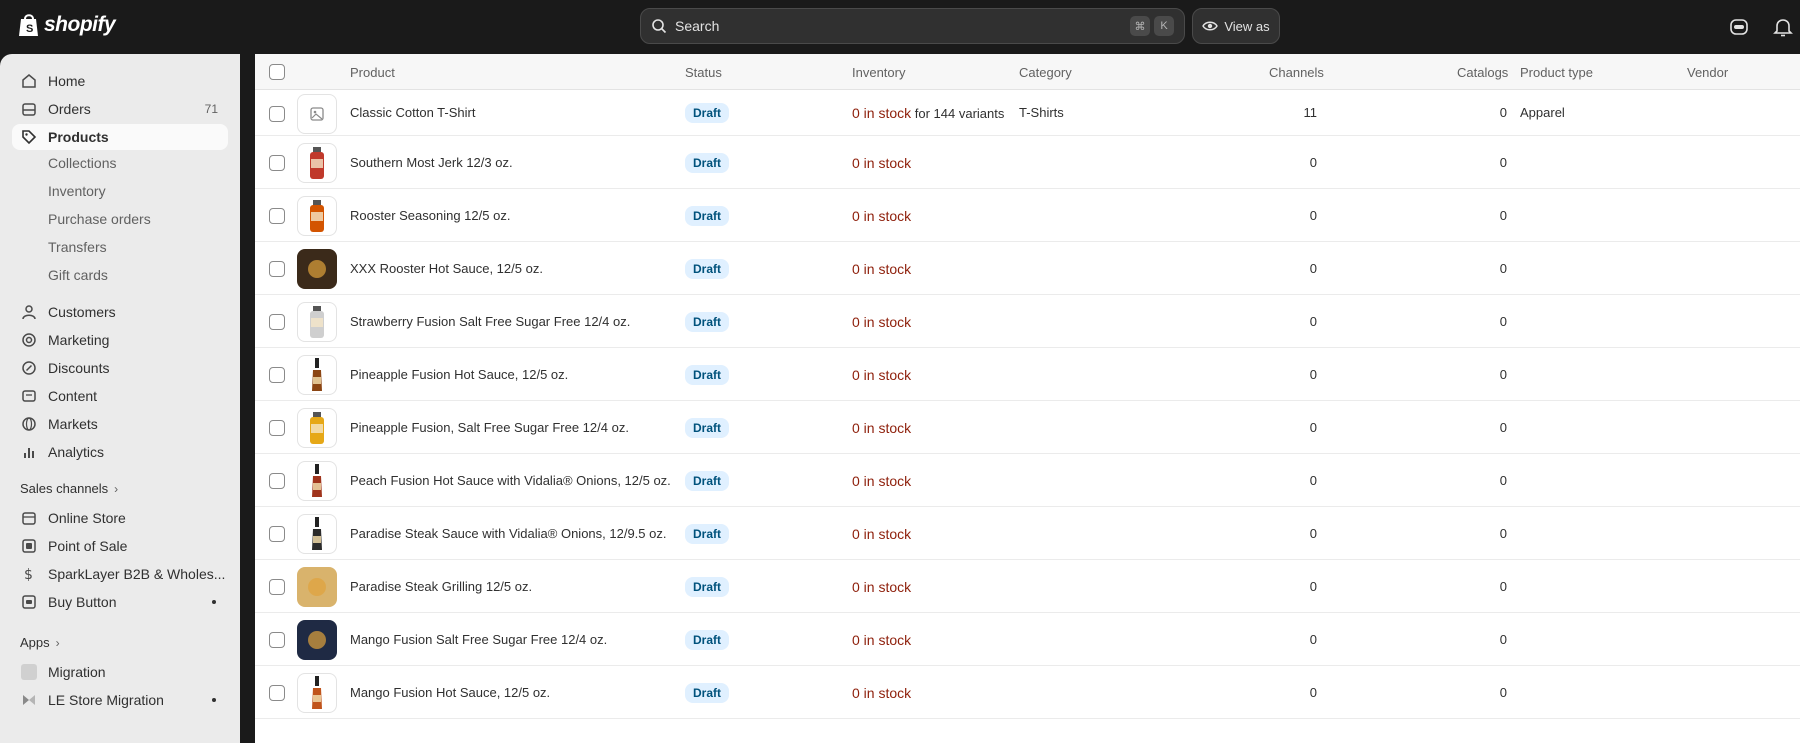 This screenshot has width=1800, height=743. What do you see at coordinates (1482, 72) in the screenshot?
I see `column-header-catalogs: Catalogs` at bounding box center [1482, 72].